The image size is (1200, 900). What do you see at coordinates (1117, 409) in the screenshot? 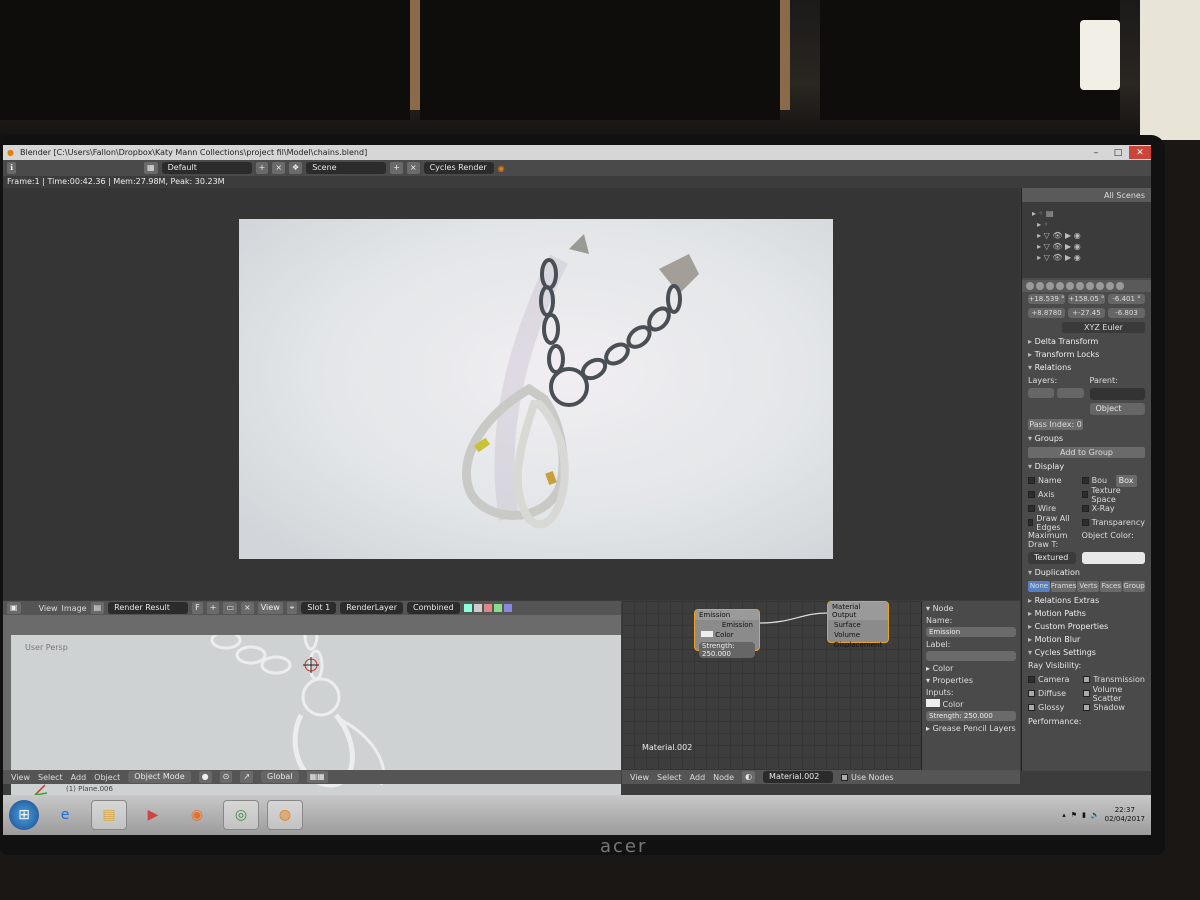
I see `parent-type-select: Object` at bounding box center [1117, 409].